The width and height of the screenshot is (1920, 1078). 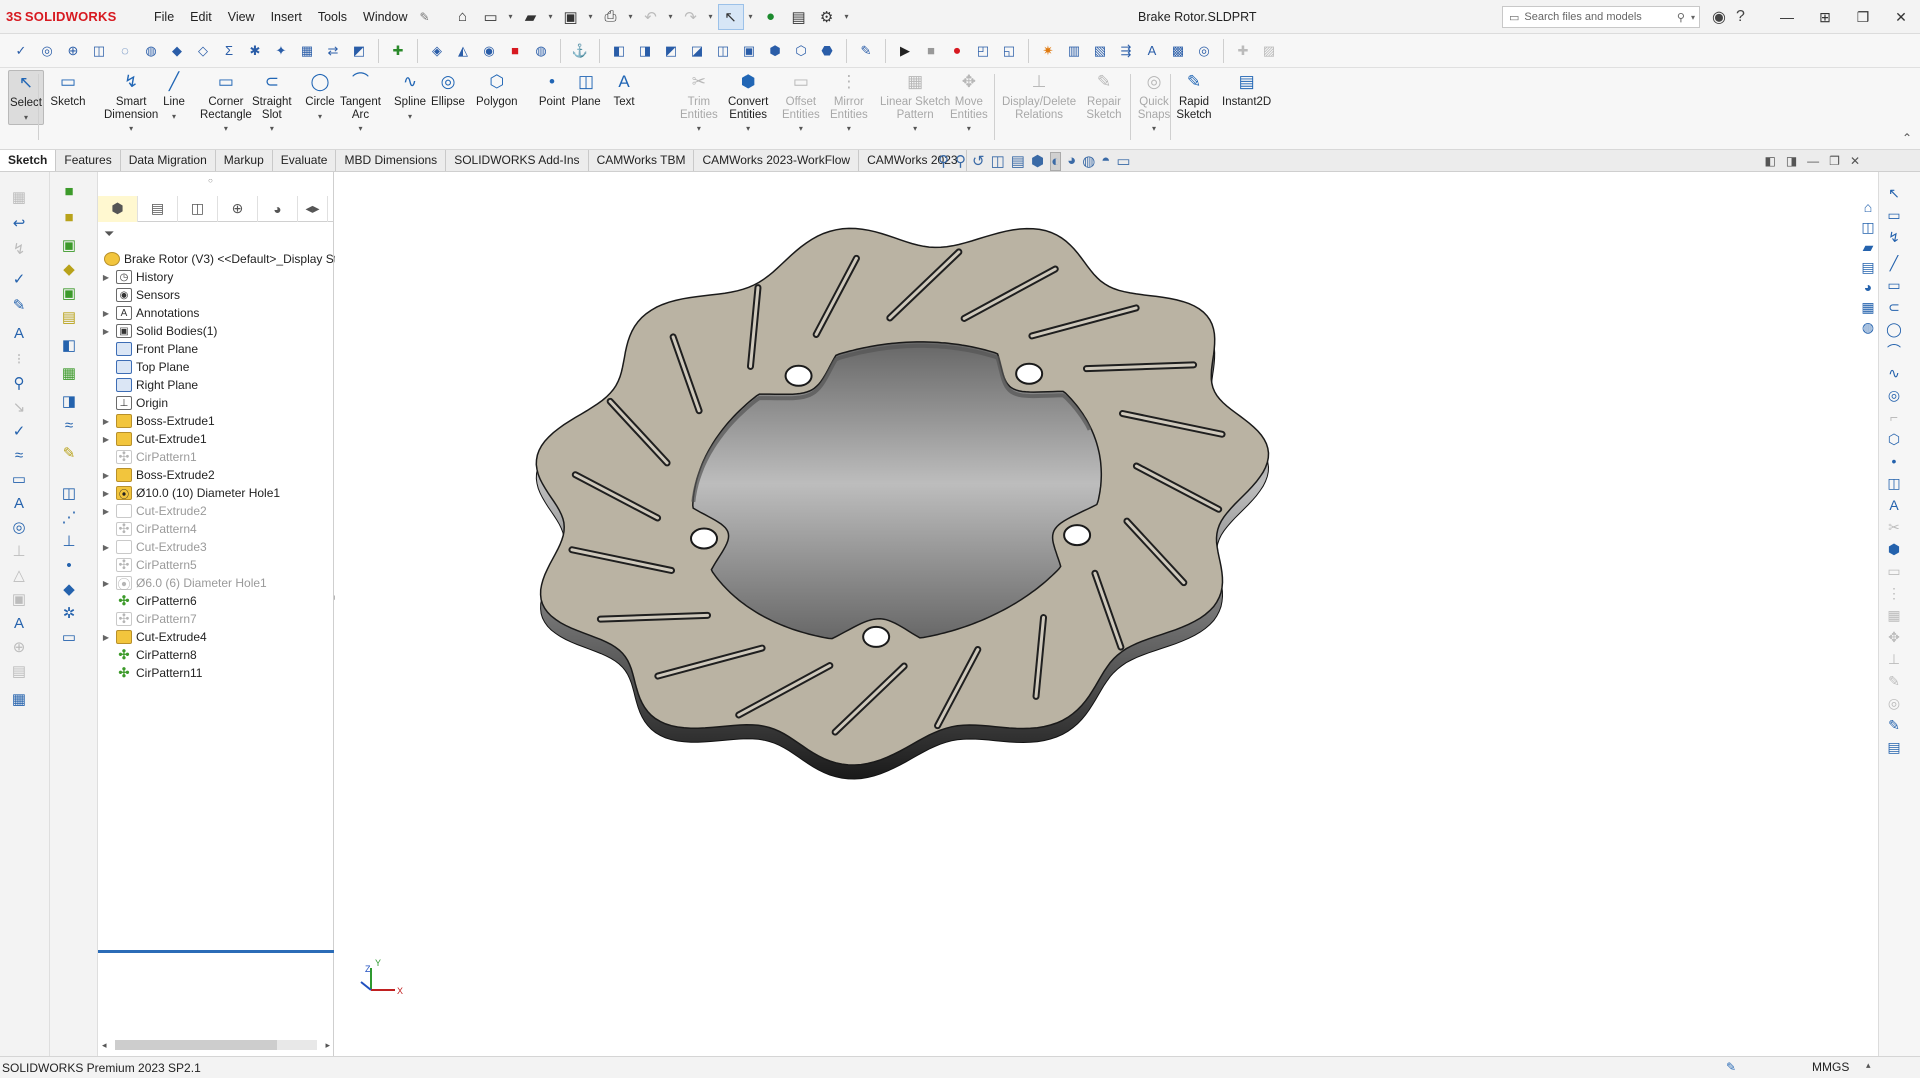 What do you see at coordinates (1787, 17) in the screenshot?
I see `minimize-icon: —` at bounding box center [1787, 17].